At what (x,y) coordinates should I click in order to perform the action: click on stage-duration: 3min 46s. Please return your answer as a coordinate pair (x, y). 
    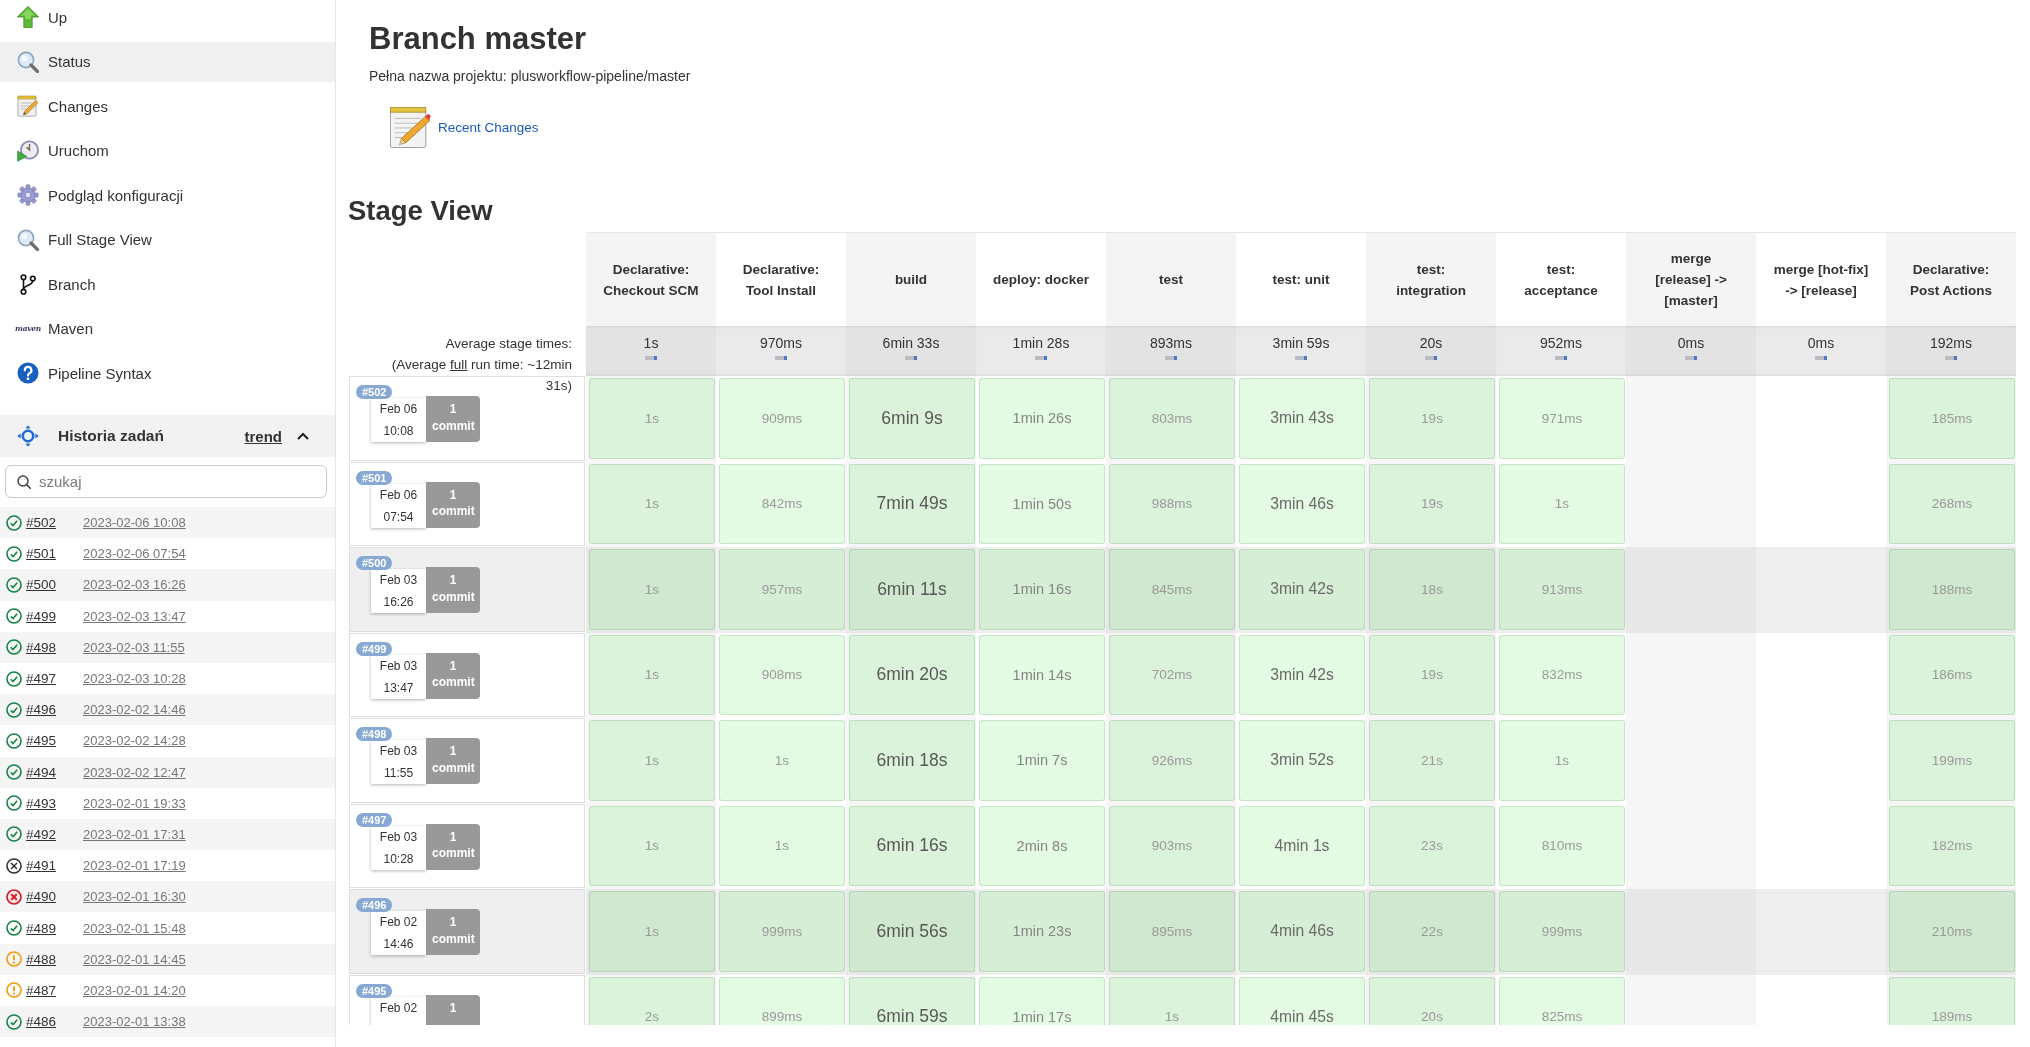
    Looking at the image, I should click on (1302, 503).